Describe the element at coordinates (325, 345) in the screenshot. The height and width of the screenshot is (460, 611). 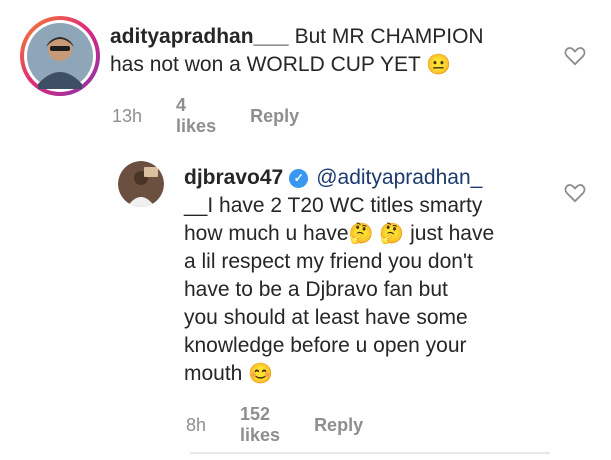
I see `comment-line: knowledge before u open your` at that location.